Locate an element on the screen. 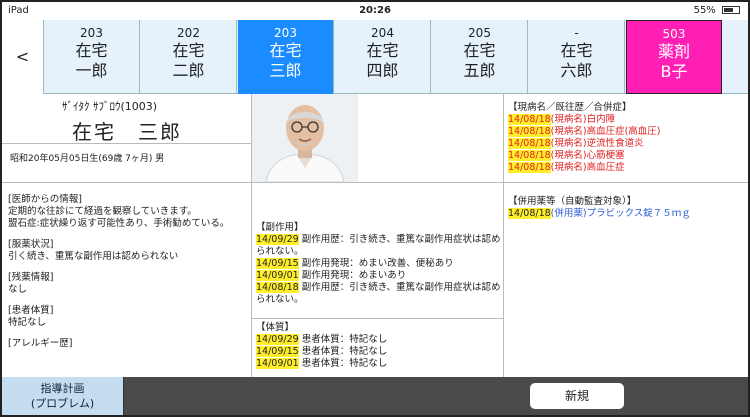 The width and height of the screenshot is (750, 417). constitution-body: 特記なし is located at coordinates (27, 322).